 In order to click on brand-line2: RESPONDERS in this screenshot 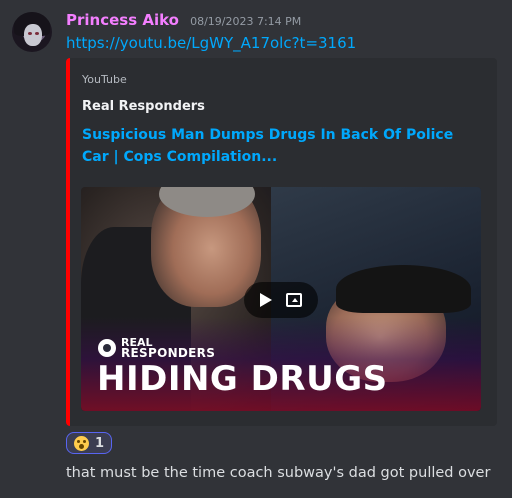, I will do `click(168, 353)`.